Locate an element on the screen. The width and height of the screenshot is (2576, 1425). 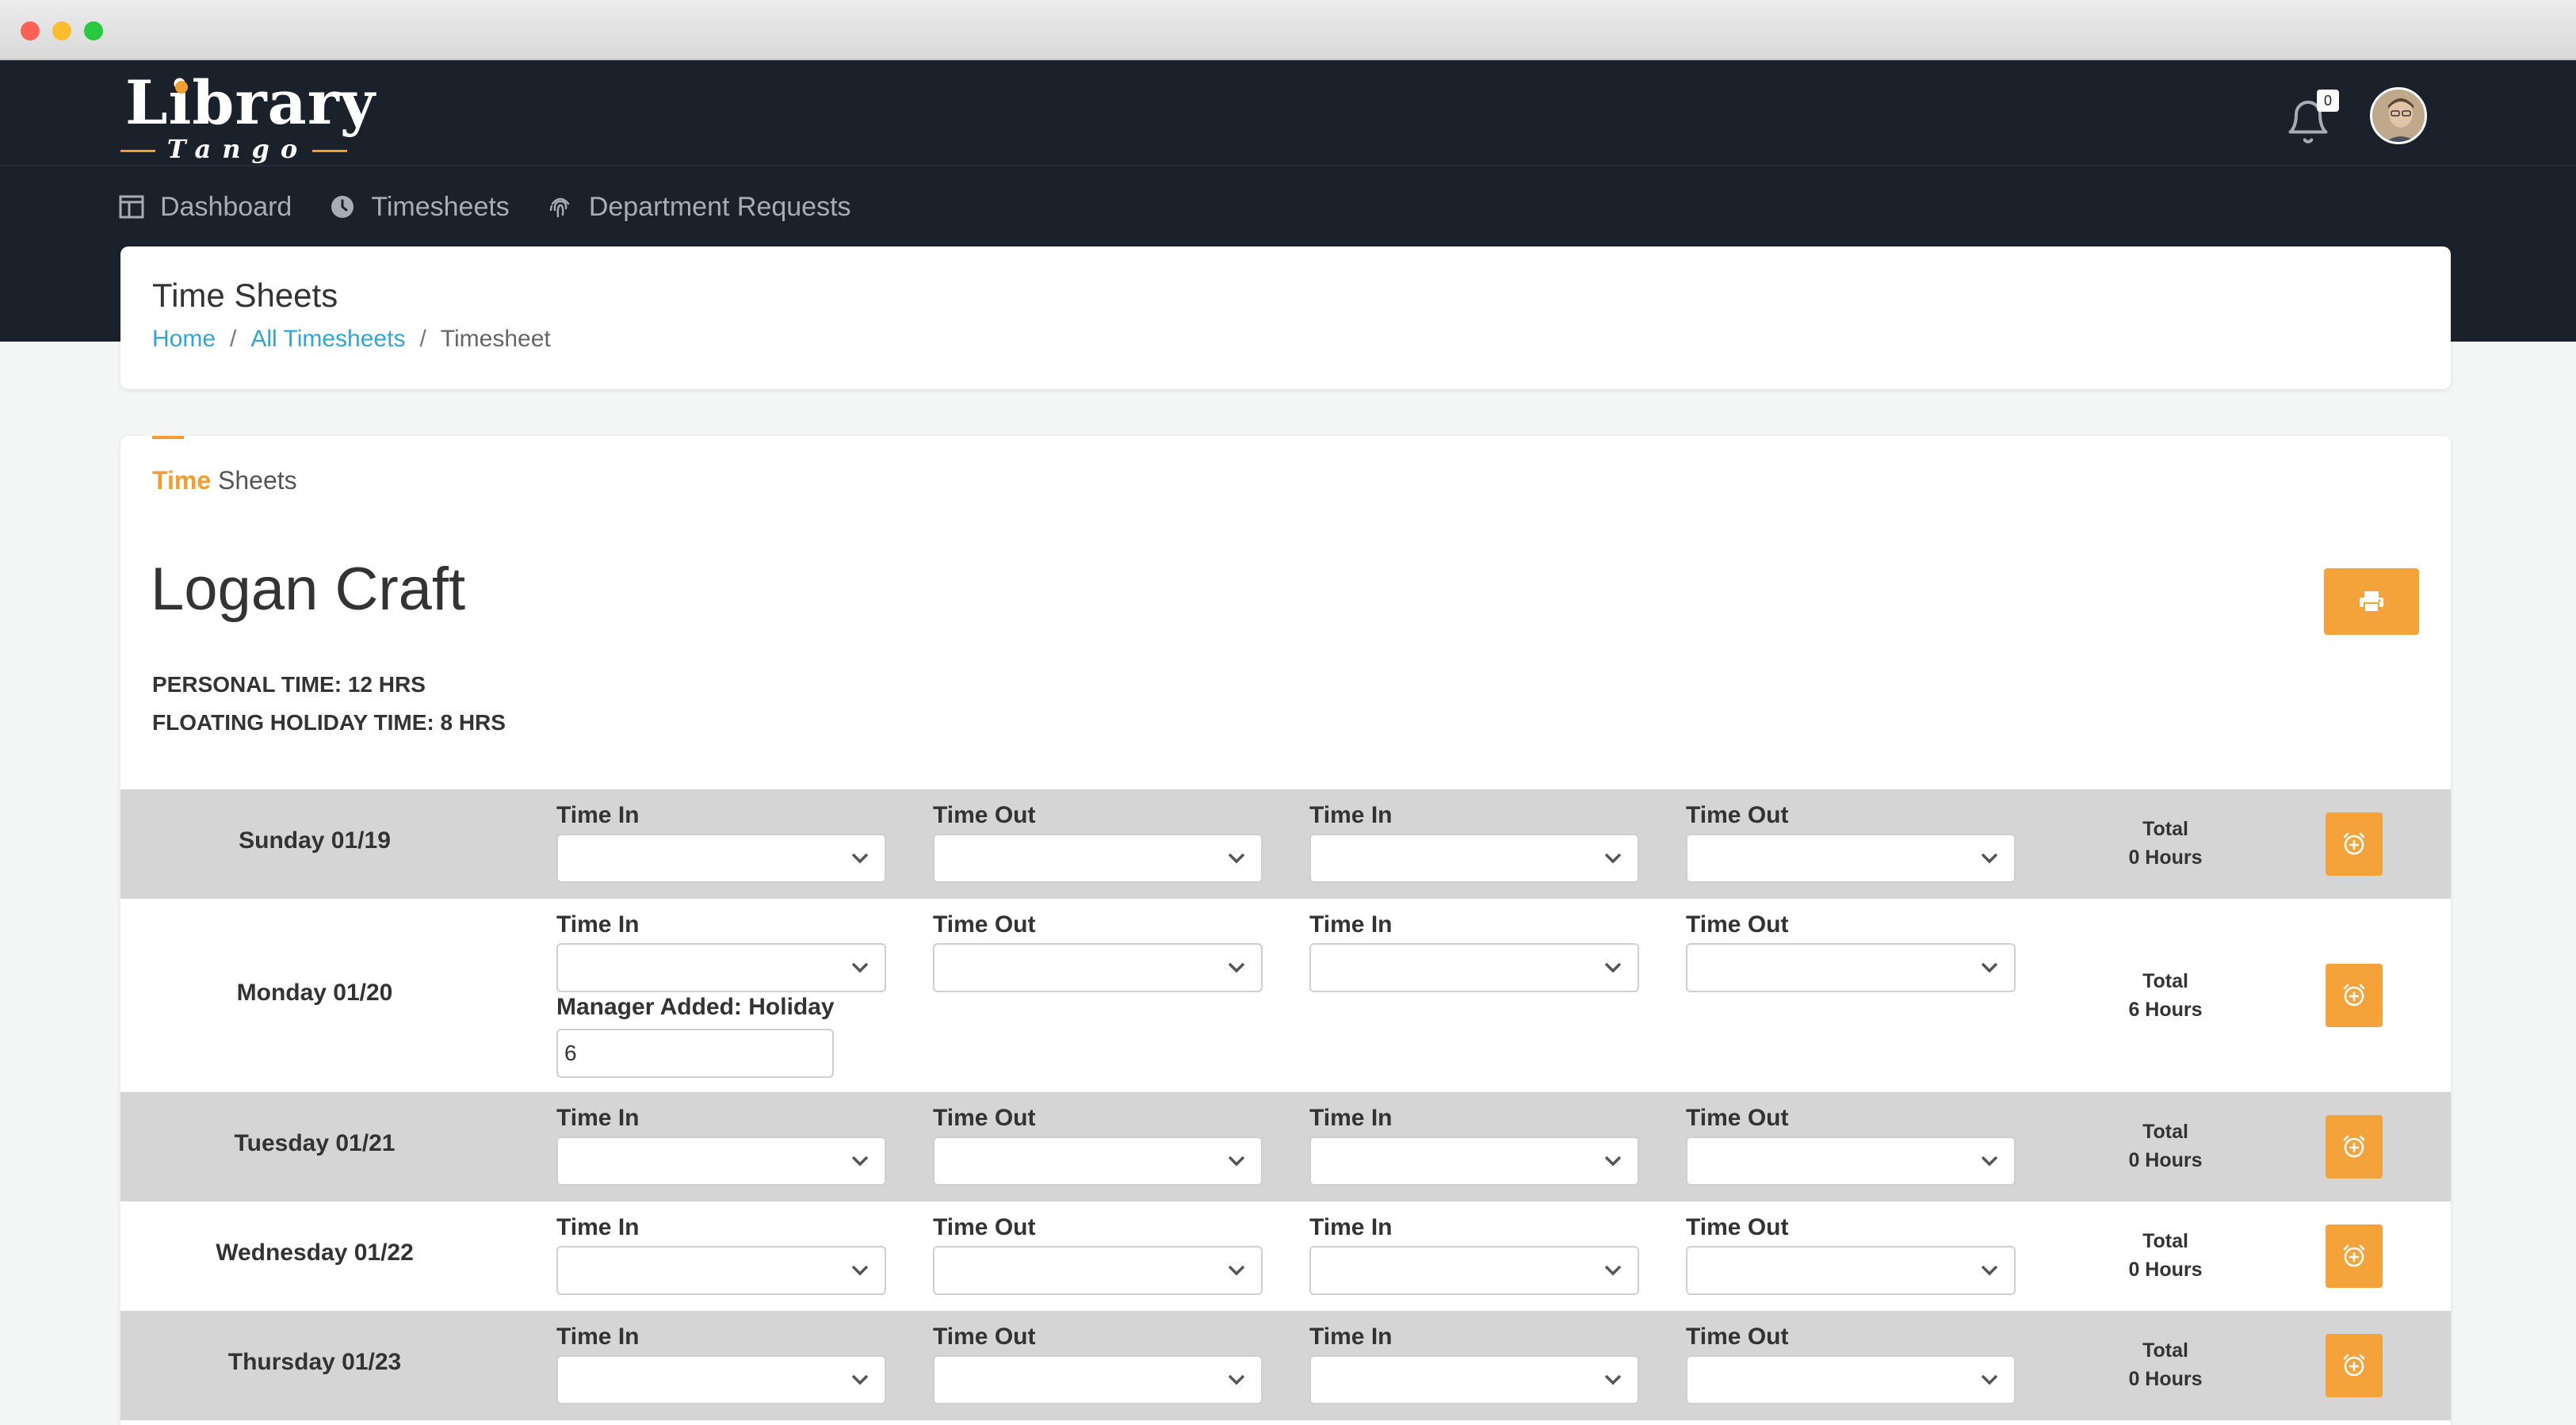
breadcrumb-all-timesheets-link: All Timesheets is located at coordinates (327, 339).